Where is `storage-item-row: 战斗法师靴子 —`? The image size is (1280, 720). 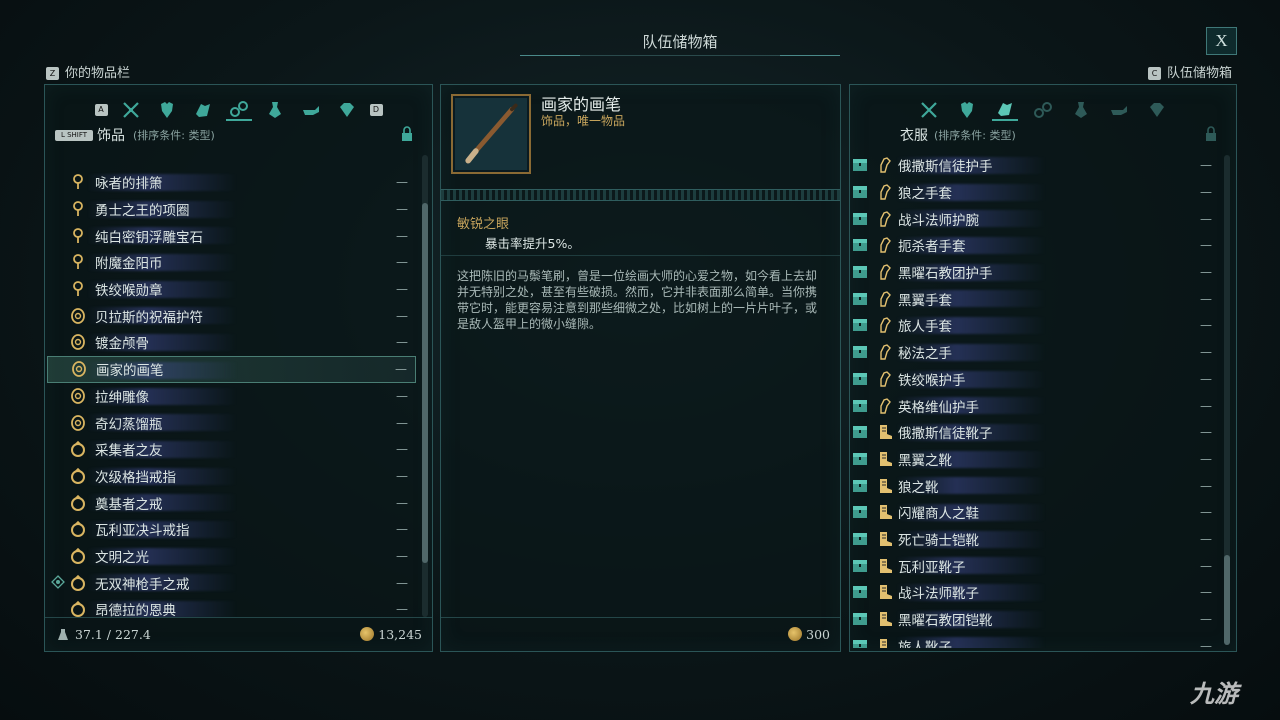
storage-item-row: 战斗法师靴子 — is located at coordinates (1036, 592).